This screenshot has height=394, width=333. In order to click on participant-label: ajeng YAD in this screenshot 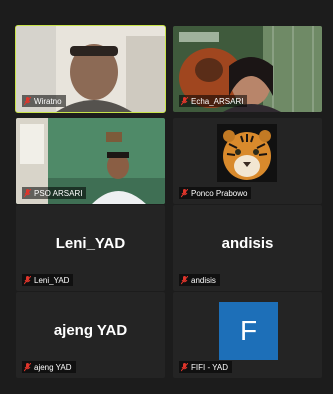, I will do `click(49, 367)`.